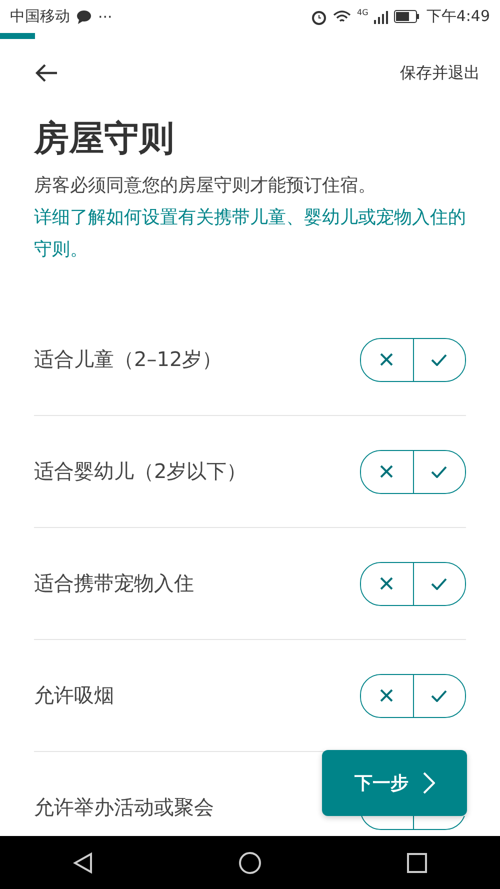 The height and width of the screenshot is (889, 500). Describe the element at coordinates (342, 17) in the screenshot. I see `wifi-icon` at that location.